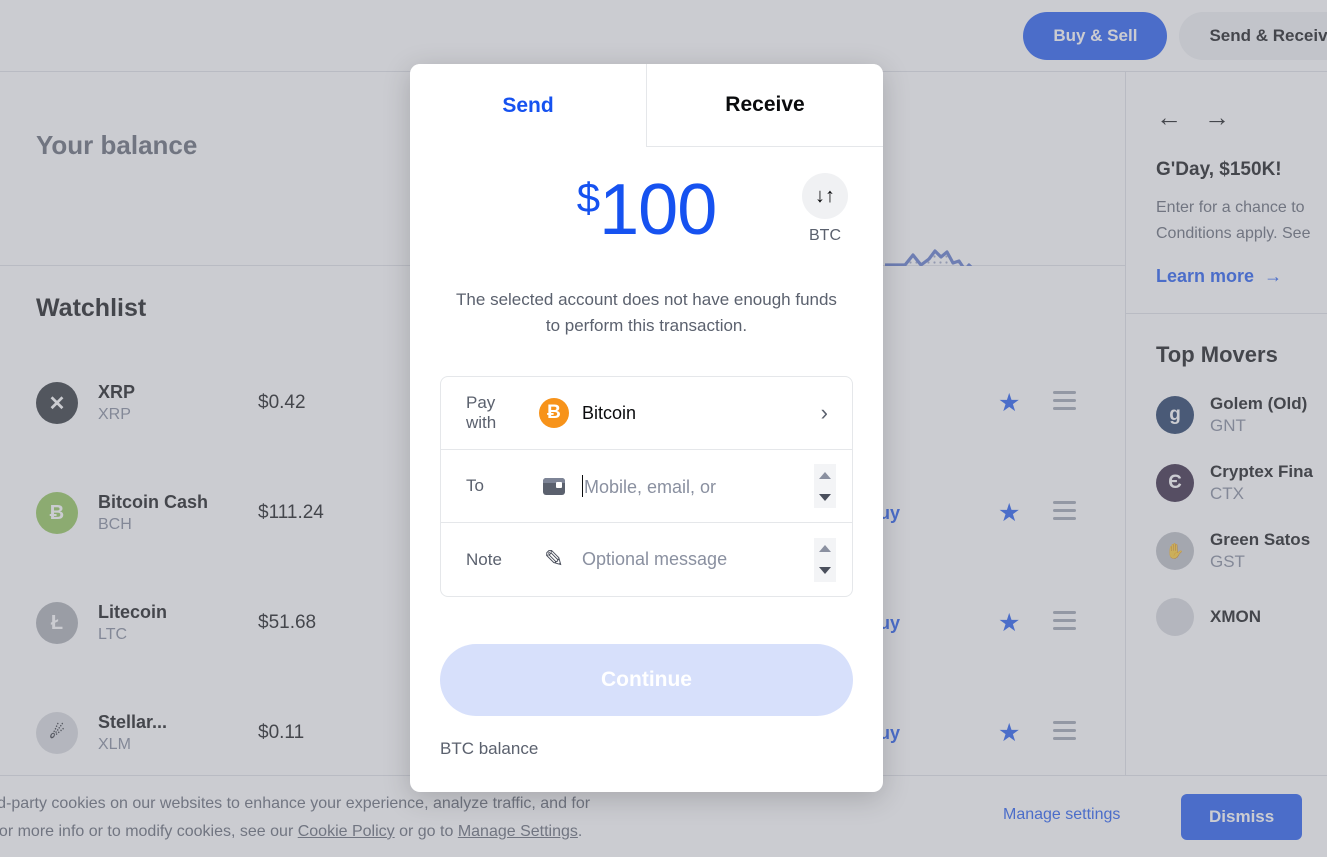  Describe the element at coordinates (57, 513) in the screenshot. I see `coin-icon-bch: Ƀ` at that location.